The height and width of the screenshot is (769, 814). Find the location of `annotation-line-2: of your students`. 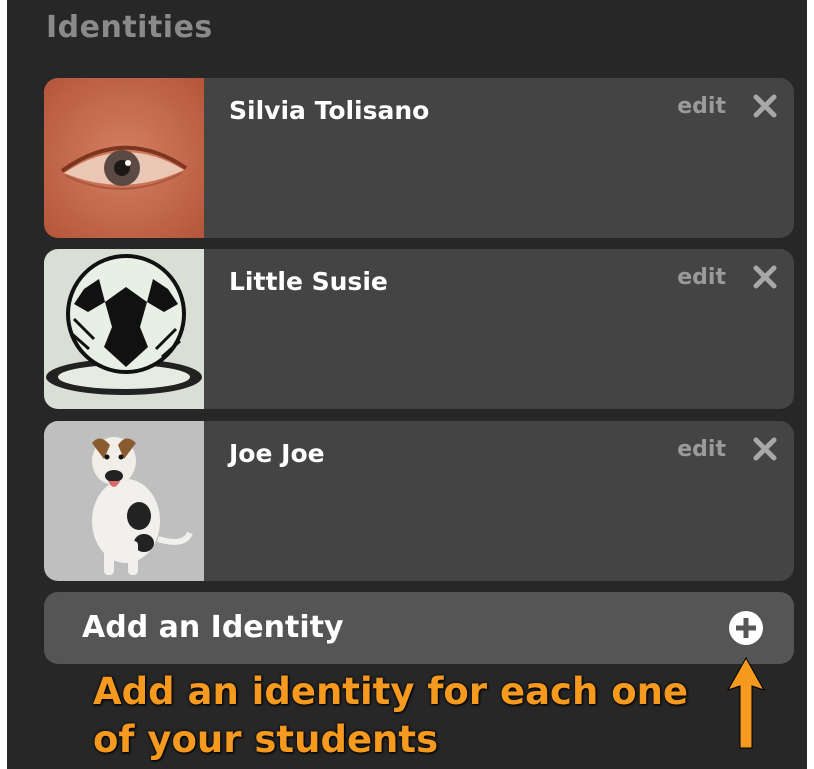

annotation-line-2: of your students is located at coordinates (266, 739).